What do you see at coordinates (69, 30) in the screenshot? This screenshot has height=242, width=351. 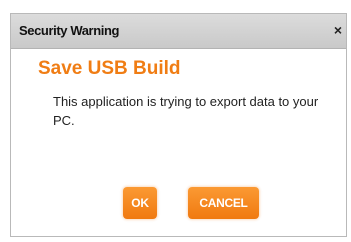 I see `dialog-title: Security Warning` at bounding box center [69, 30].